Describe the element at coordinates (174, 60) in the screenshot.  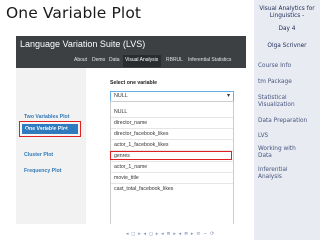
I see `nav-rbrul: RBRUL` at that location.